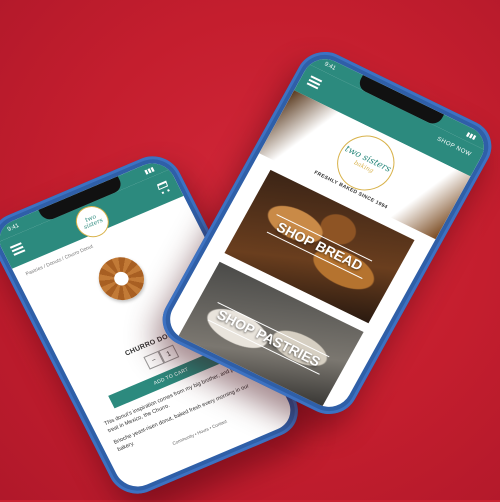 This screenshot has width=500, height=502. What do you see at coordinates (319, 246) in the screenshot?
I see `shop-bread-label: SHOP BREAD` at bounding box center [319, 246].